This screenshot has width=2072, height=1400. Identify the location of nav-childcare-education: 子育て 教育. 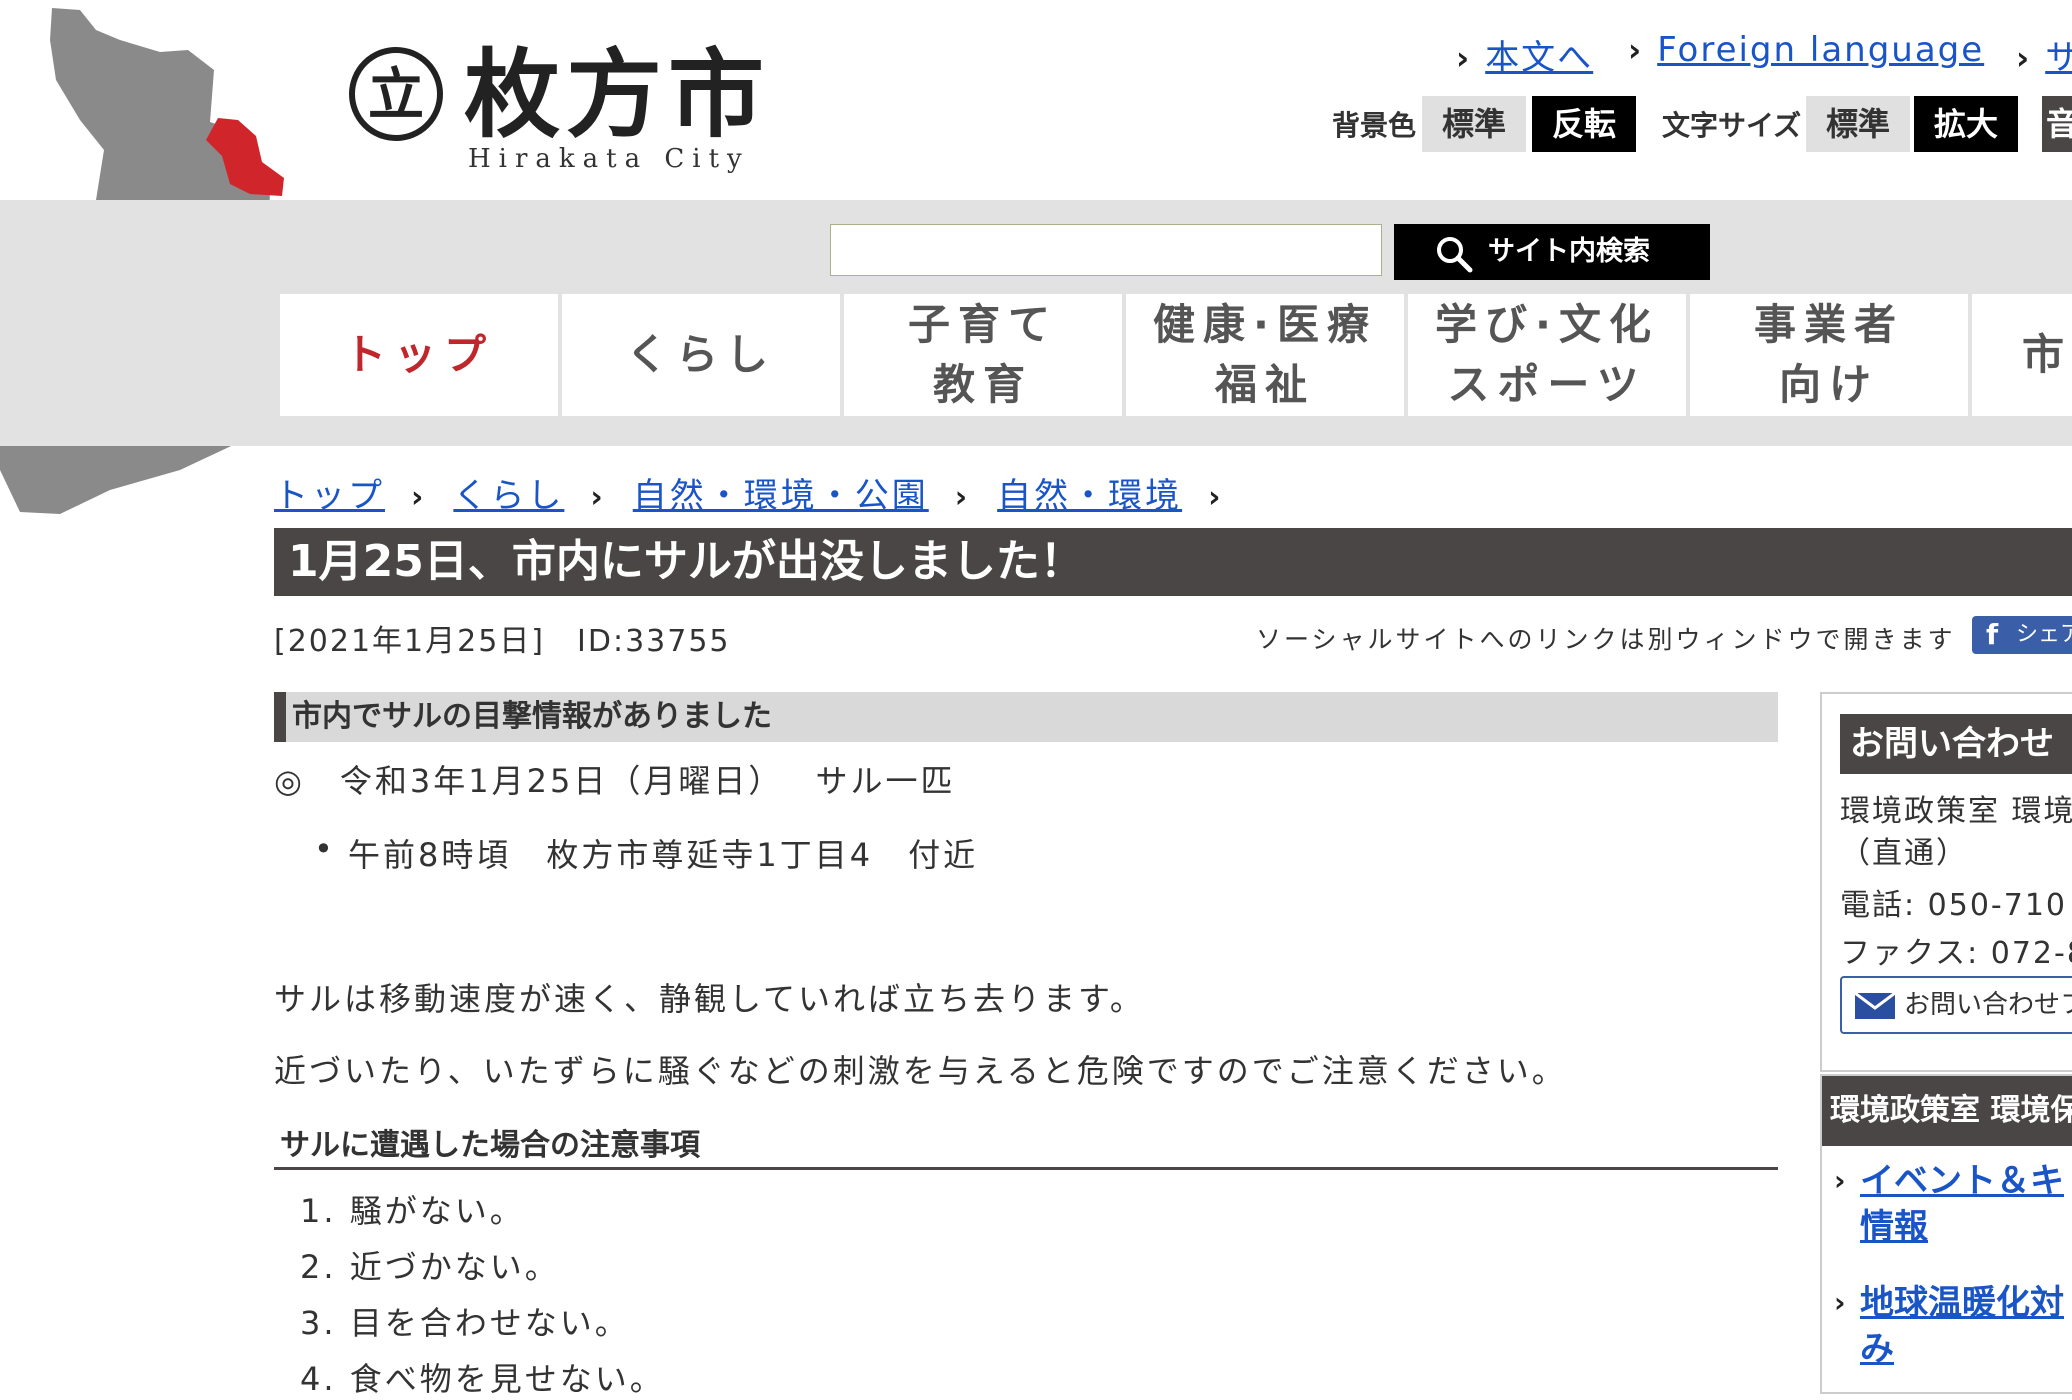
(983, 355).